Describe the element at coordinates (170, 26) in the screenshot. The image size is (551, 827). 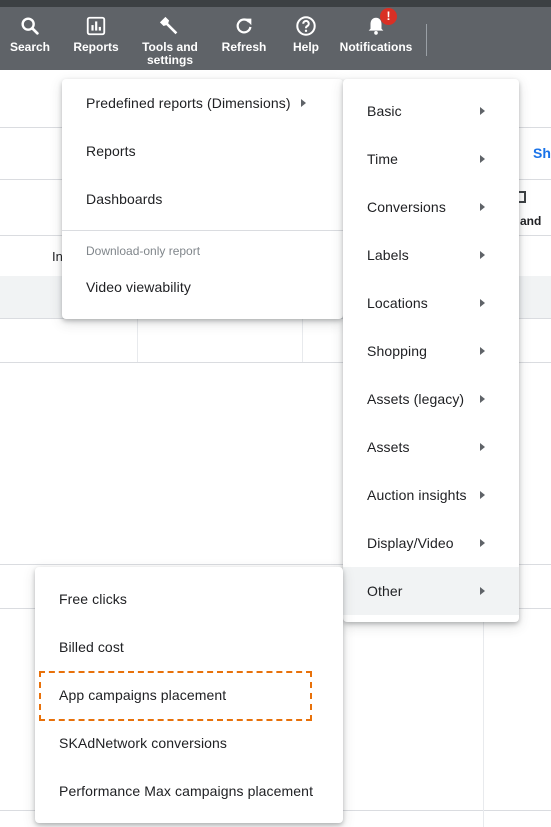
I see `wrench-icon` at that location.